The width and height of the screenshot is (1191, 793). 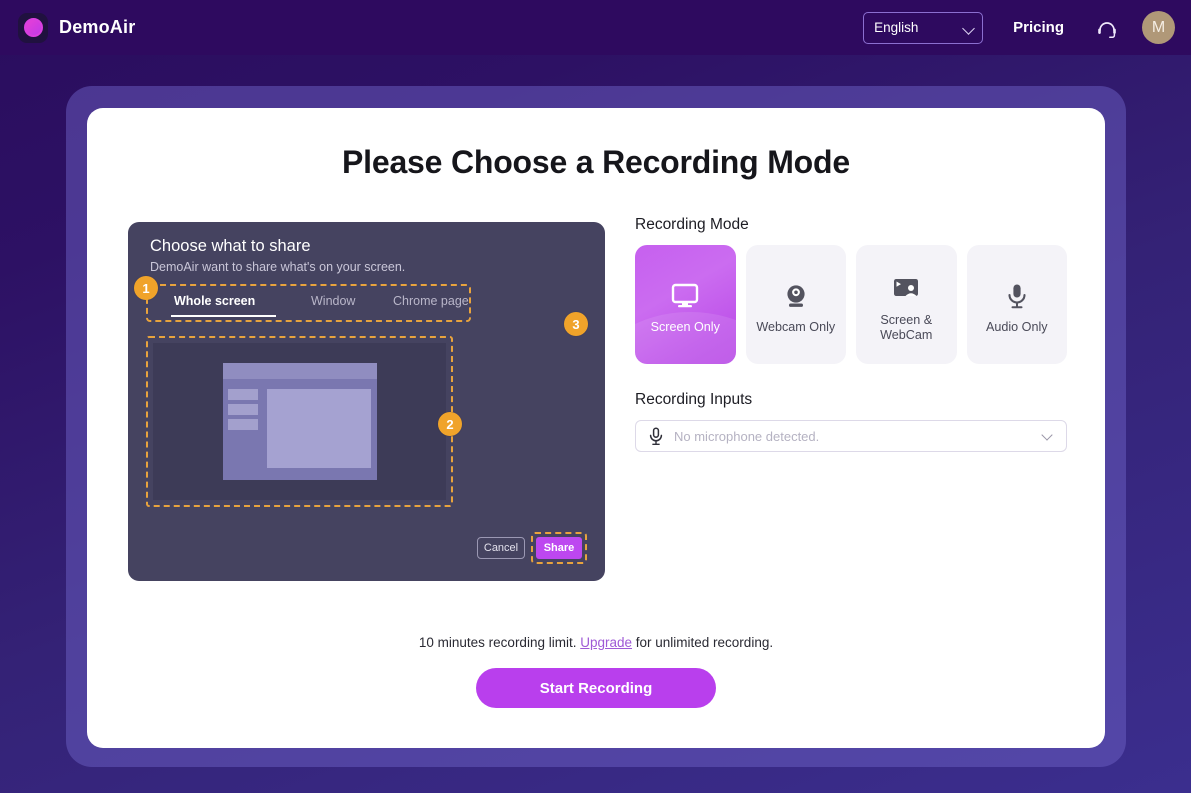 I want to click on page-title: Please Choose a Recording Mode, so click(x=596, y=162).